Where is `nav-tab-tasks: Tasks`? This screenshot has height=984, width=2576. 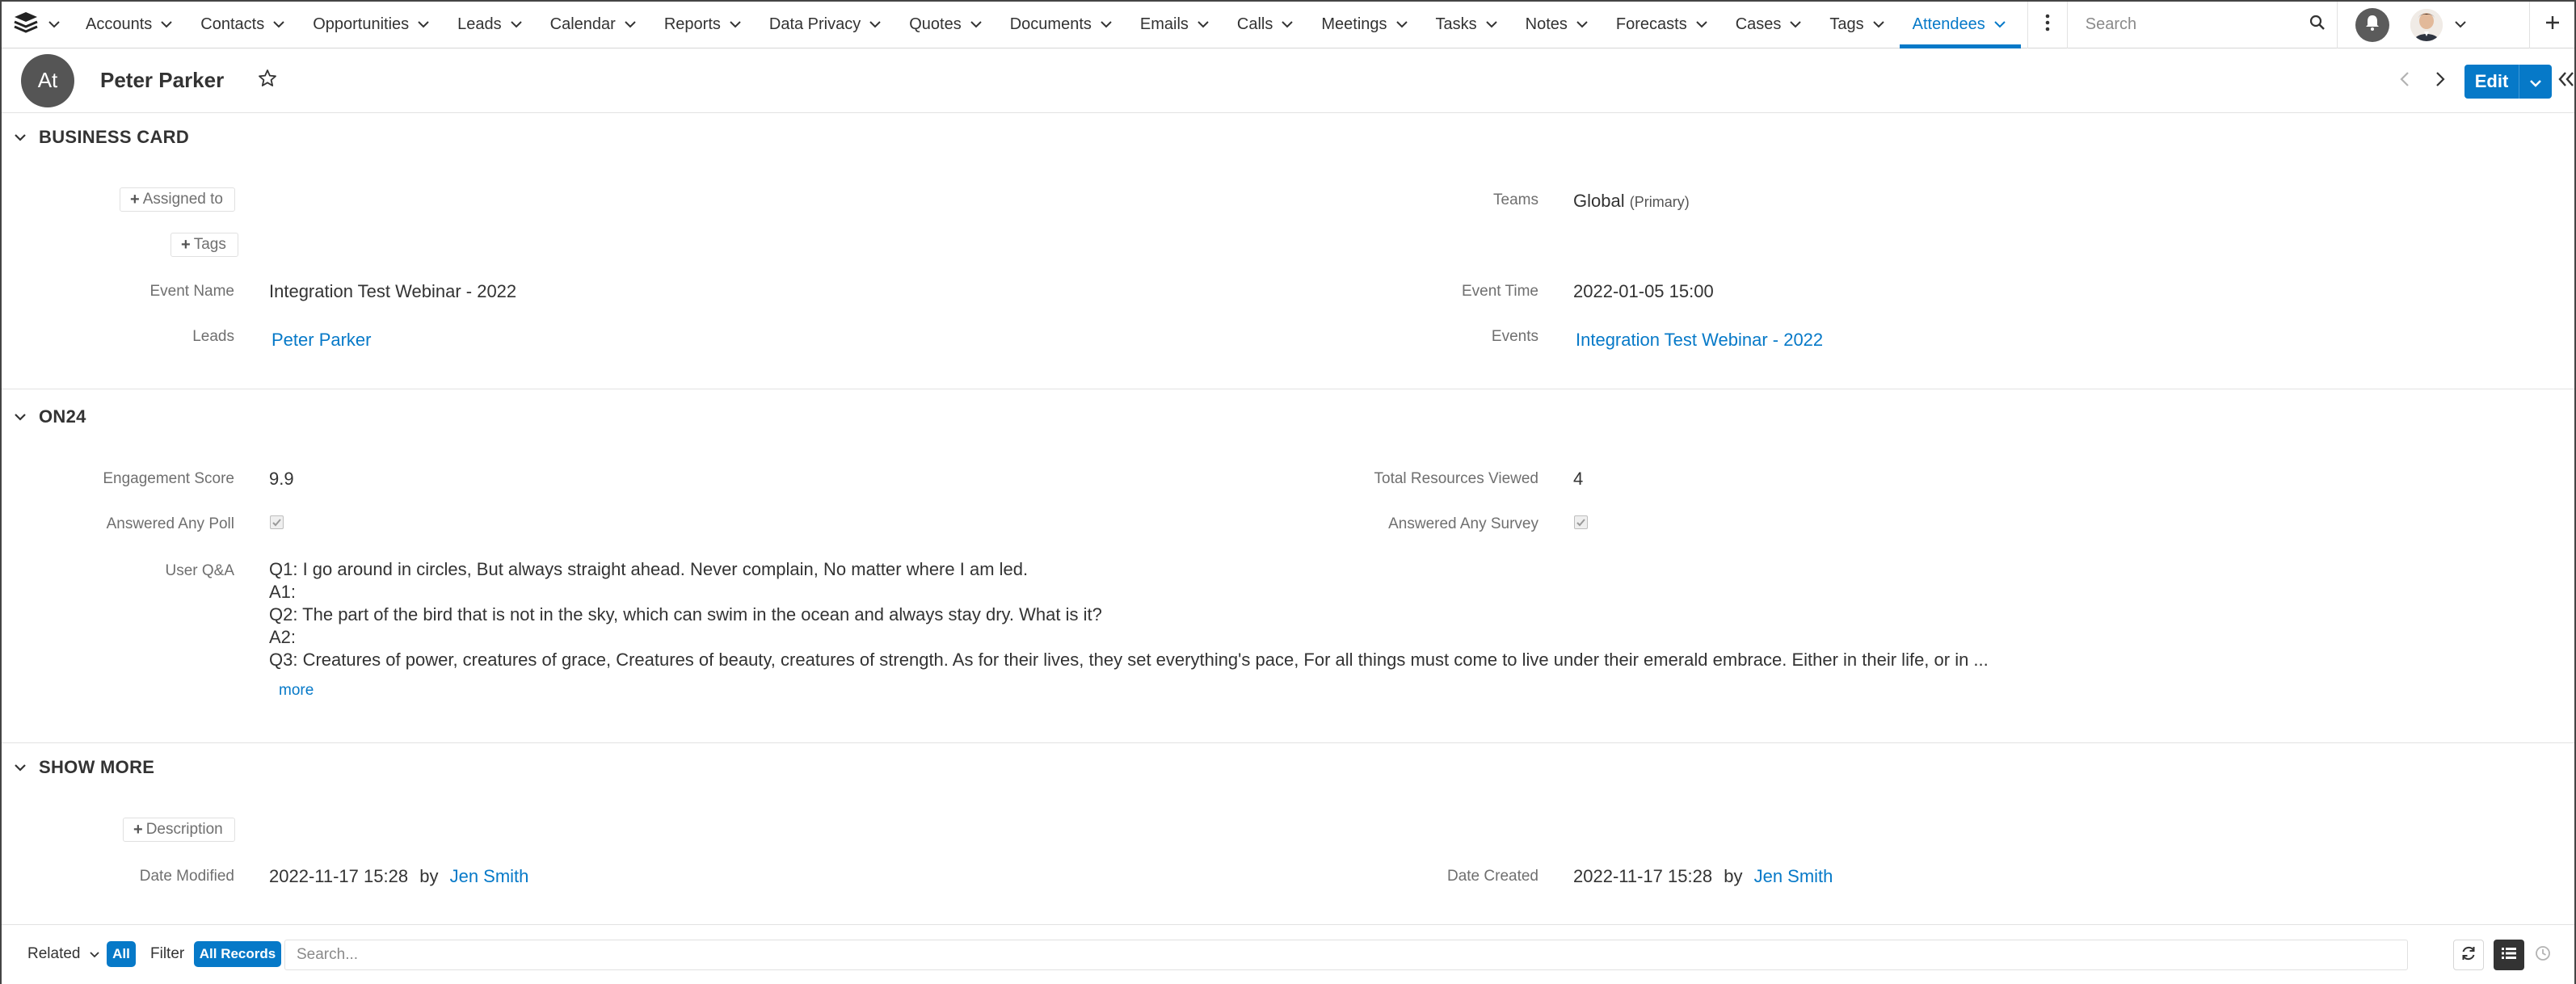
nav-tab-tasks: Tasks is located at coordinates (1468, 25).